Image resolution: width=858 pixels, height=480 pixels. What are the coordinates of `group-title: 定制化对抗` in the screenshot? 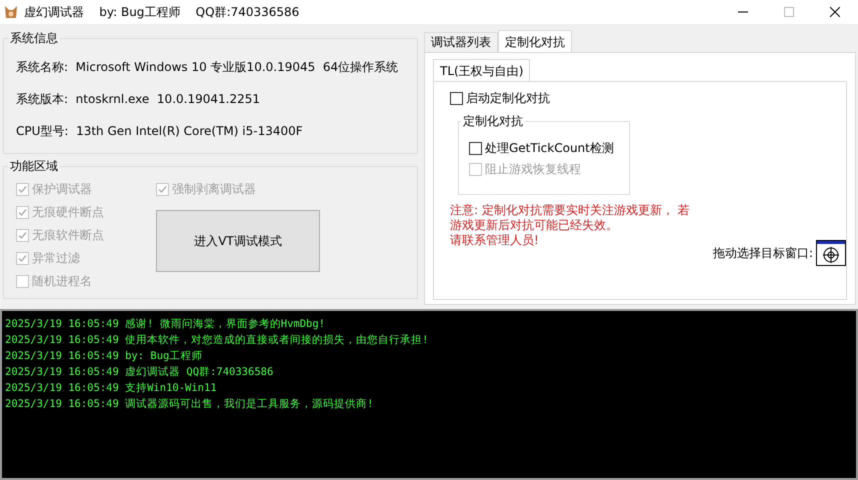 It's located at (493, 121).